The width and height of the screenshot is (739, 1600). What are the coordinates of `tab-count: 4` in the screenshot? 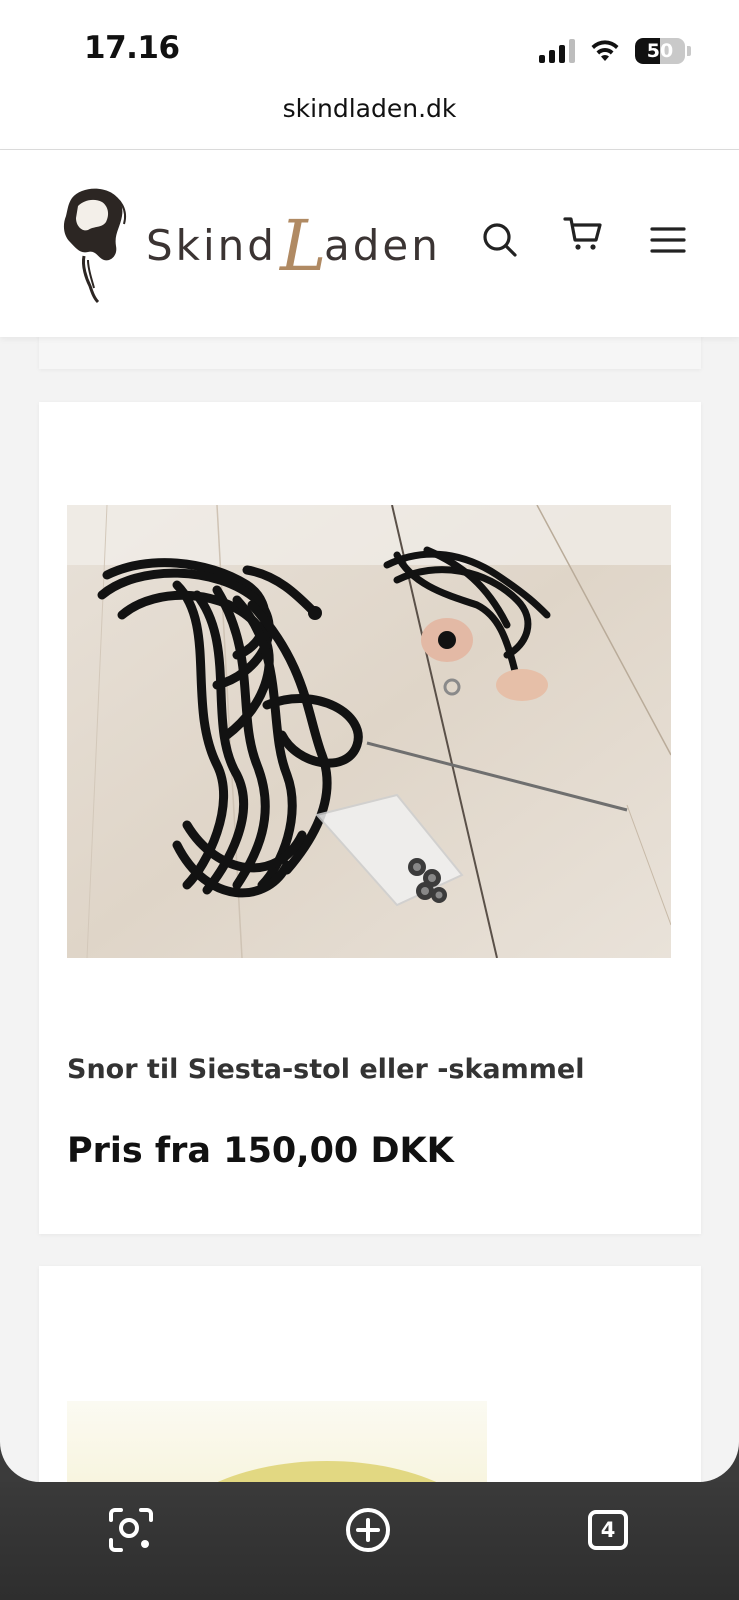 It's located at (608, 1530).